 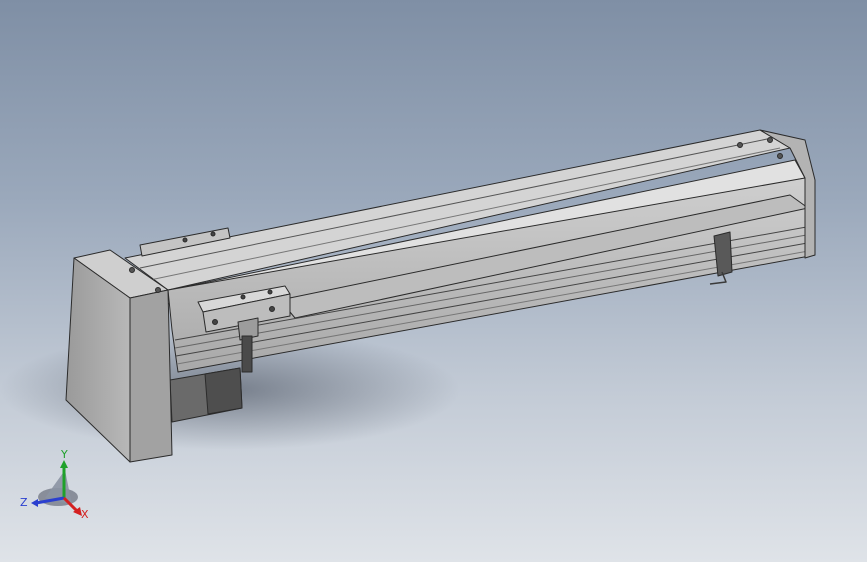 I want to click on triad-y-arrow-icon, so click(x=64, y=464).